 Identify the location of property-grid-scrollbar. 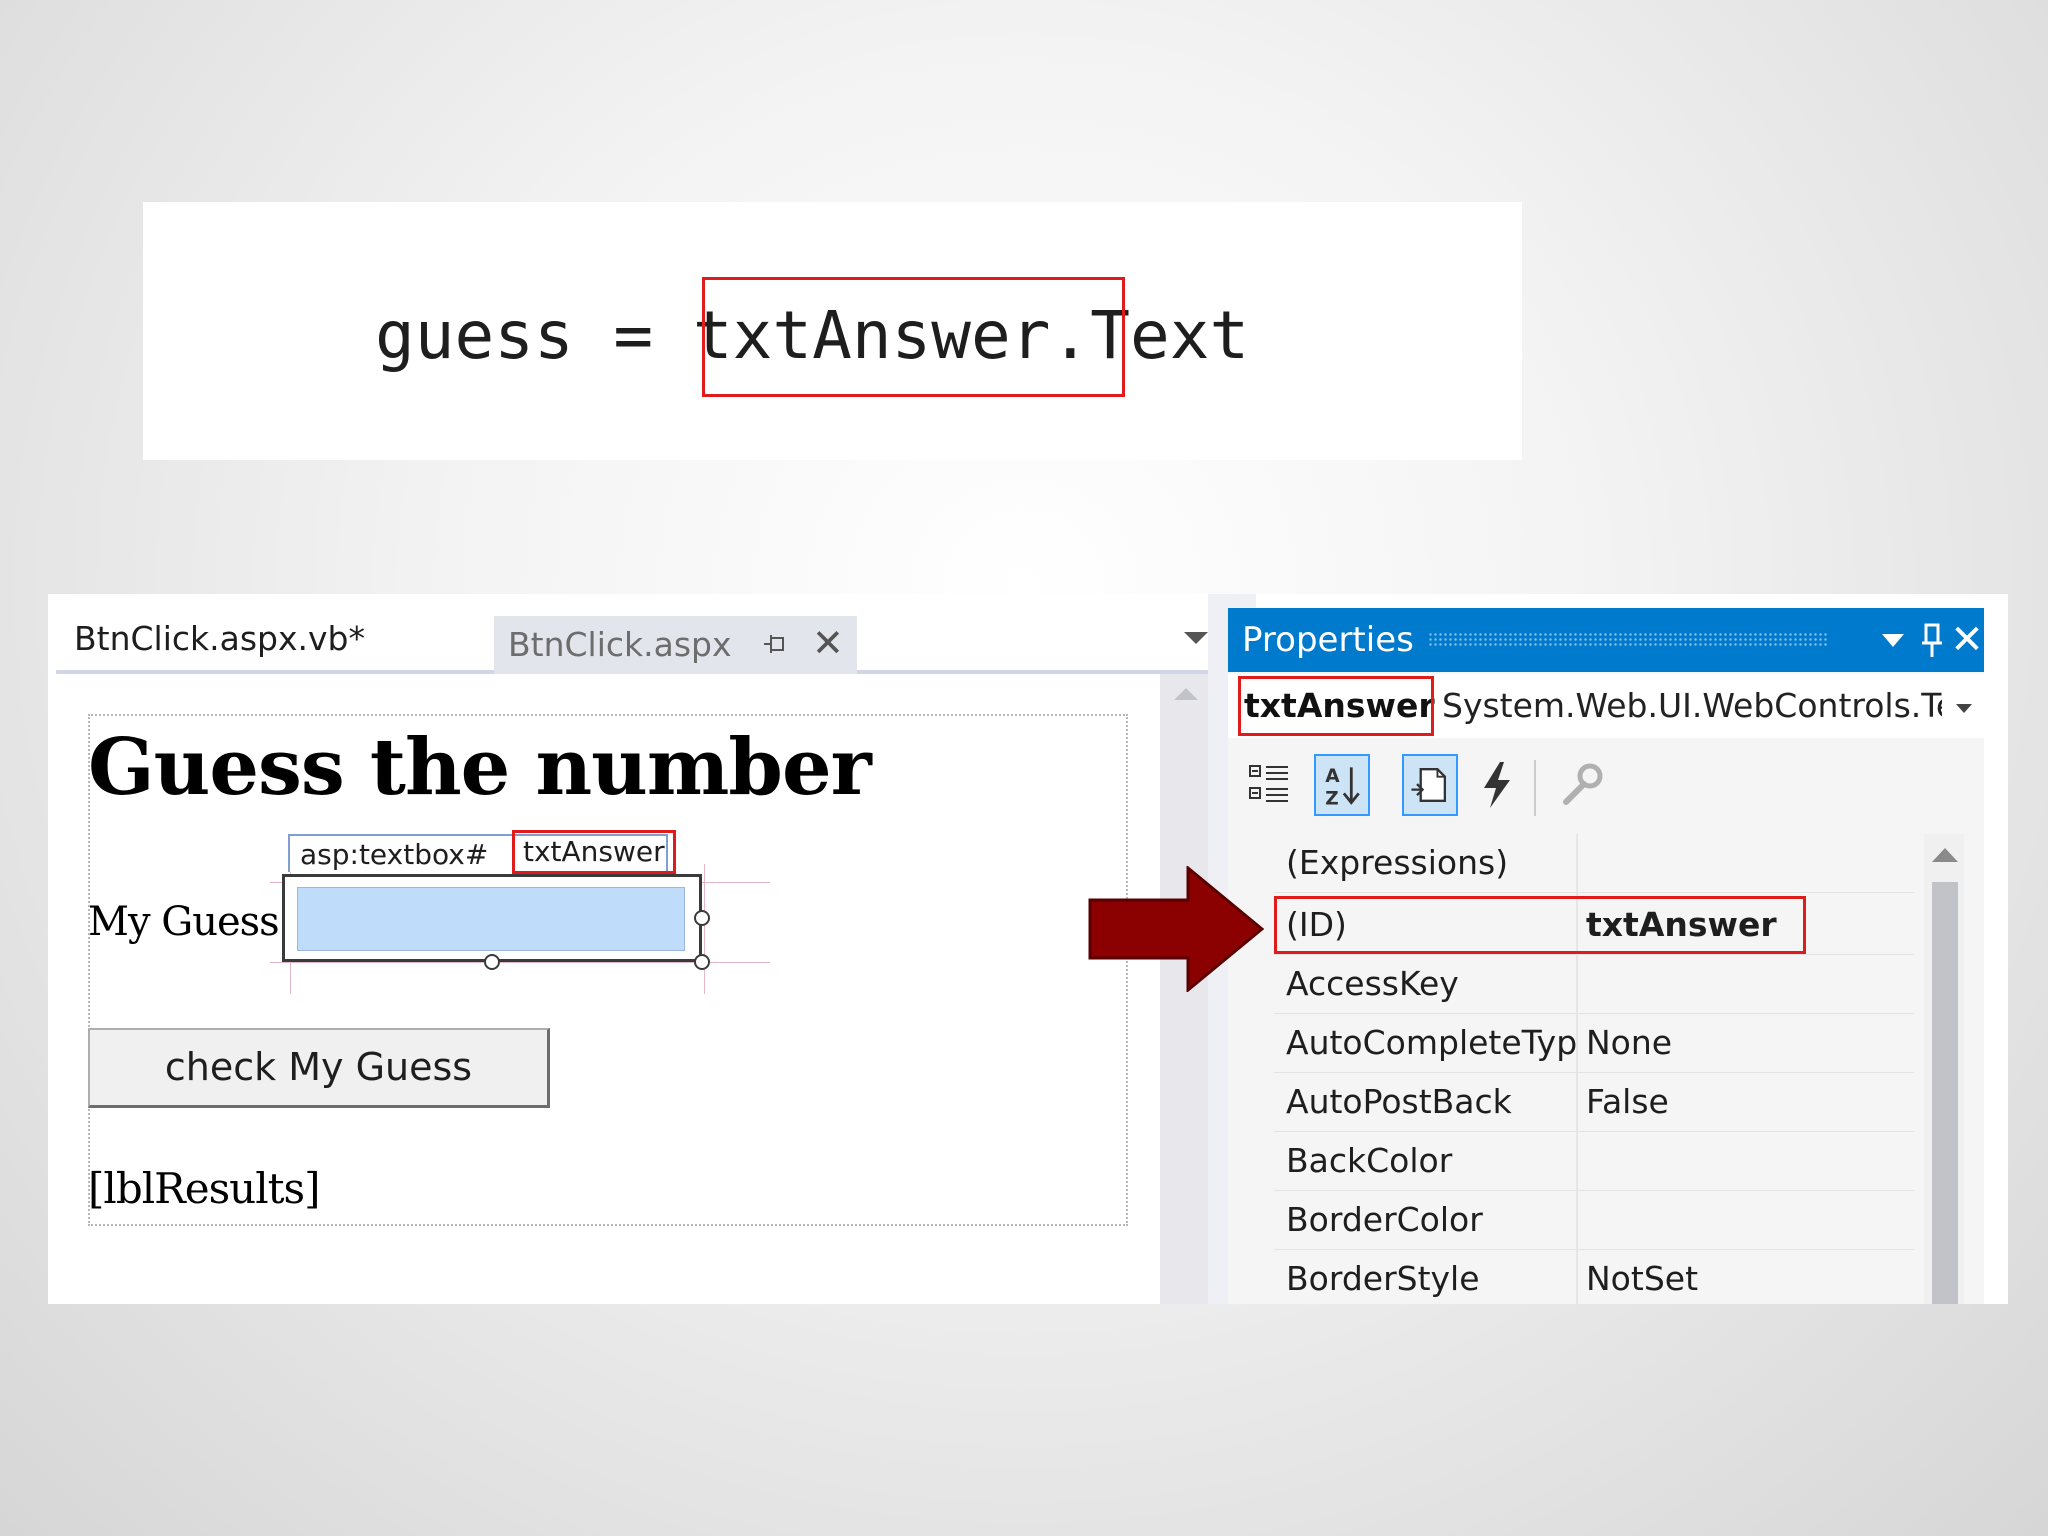
(1944, 1069).